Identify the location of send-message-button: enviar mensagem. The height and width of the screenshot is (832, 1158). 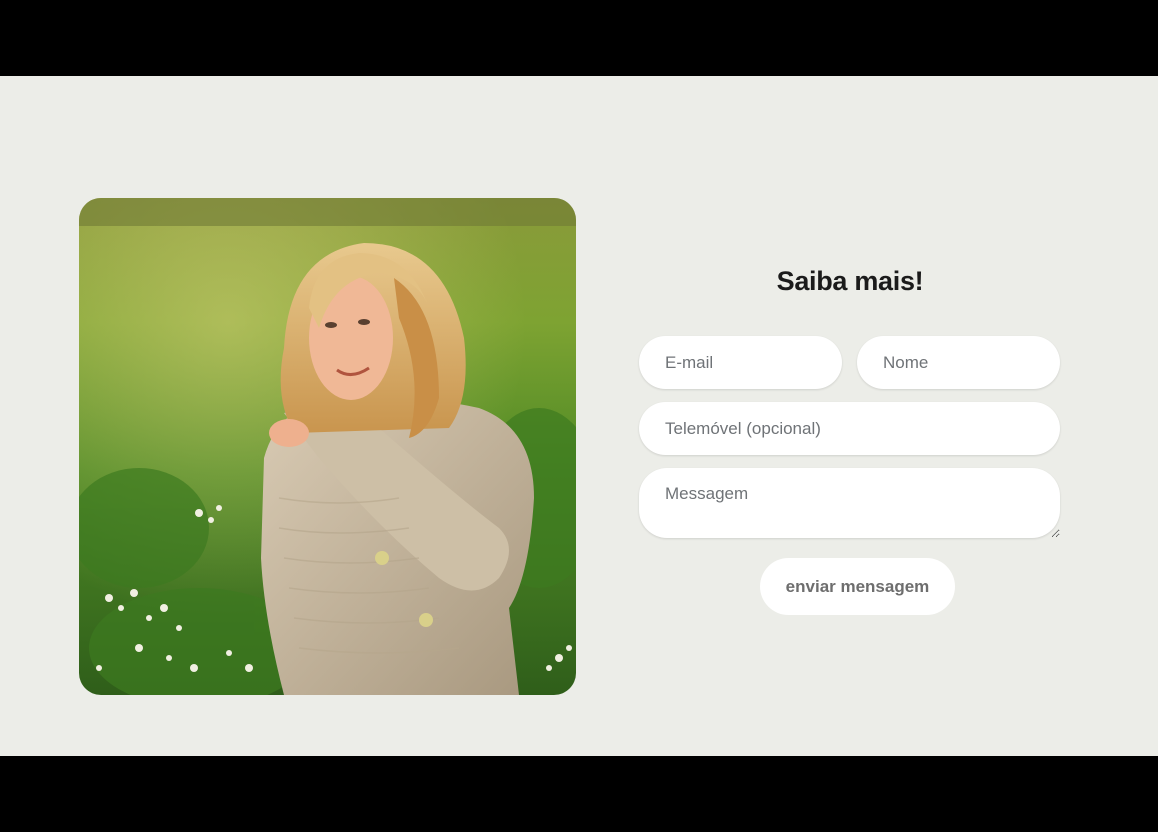
(857, 586).